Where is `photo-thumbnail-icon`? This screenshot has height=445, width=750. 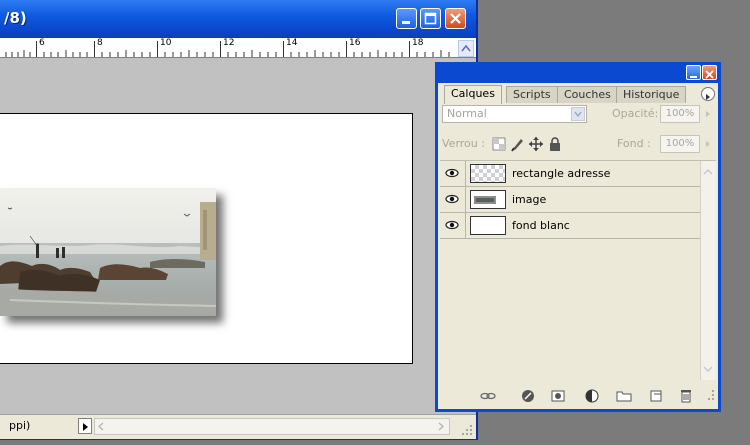
photo-thumbnail-icon is located at coordinates (488, 199).